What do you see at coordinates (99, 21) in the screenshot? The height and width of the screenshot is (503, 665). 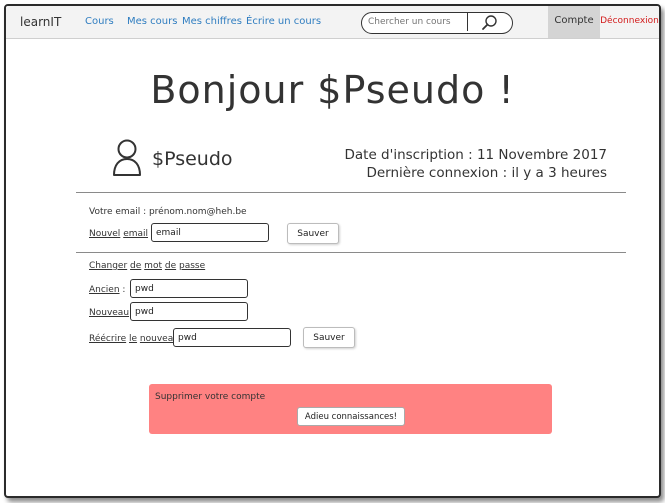 I see `nav-link-cours: Cours` at bounding box center [99, 21].